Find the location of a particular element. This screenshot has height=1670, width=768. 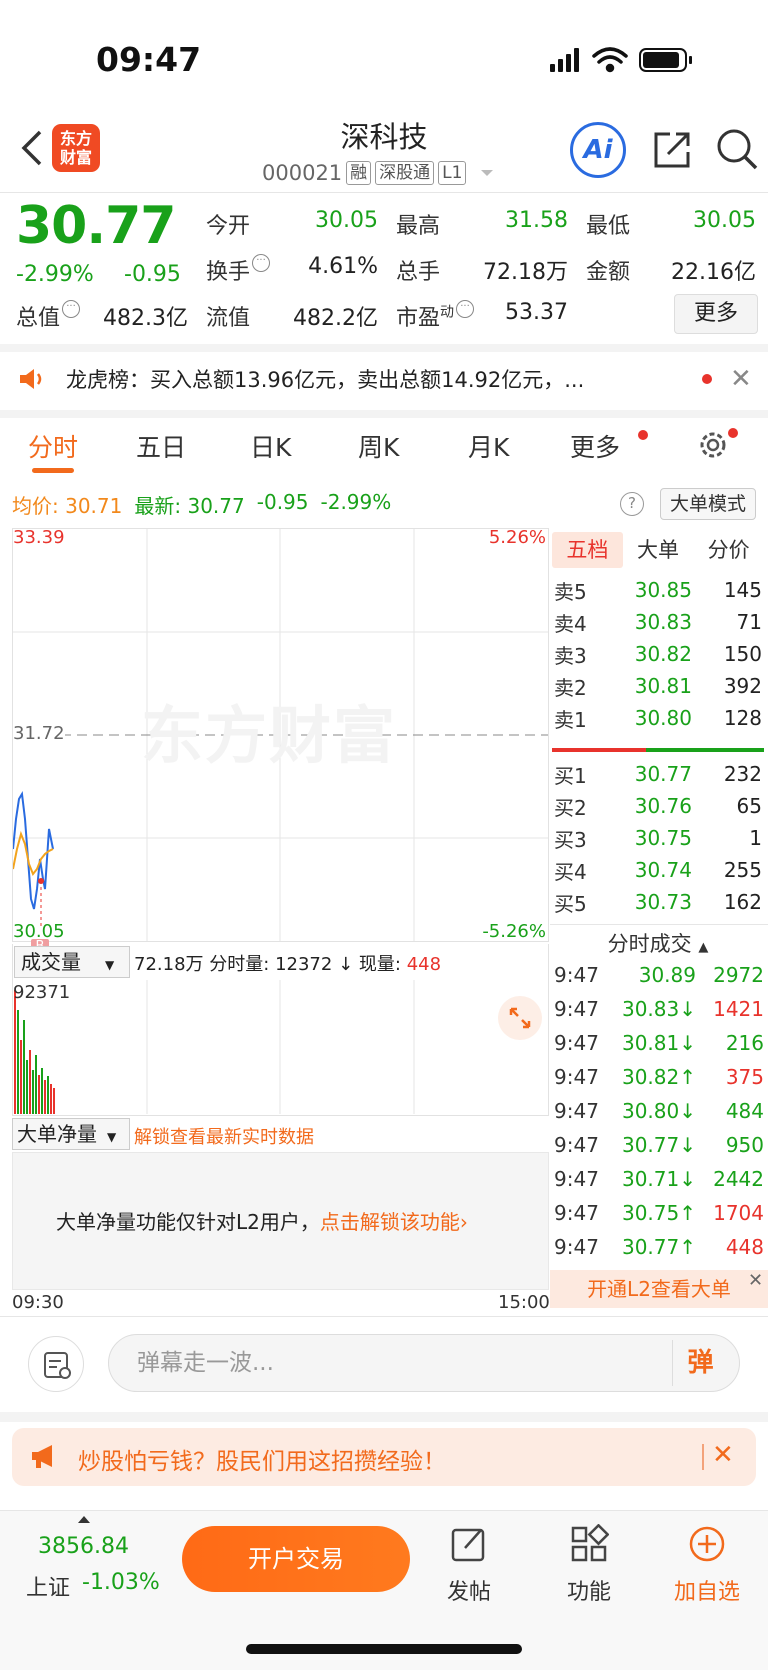

pe-label: 市盈动 ··· is located at coordinates (435, 316).